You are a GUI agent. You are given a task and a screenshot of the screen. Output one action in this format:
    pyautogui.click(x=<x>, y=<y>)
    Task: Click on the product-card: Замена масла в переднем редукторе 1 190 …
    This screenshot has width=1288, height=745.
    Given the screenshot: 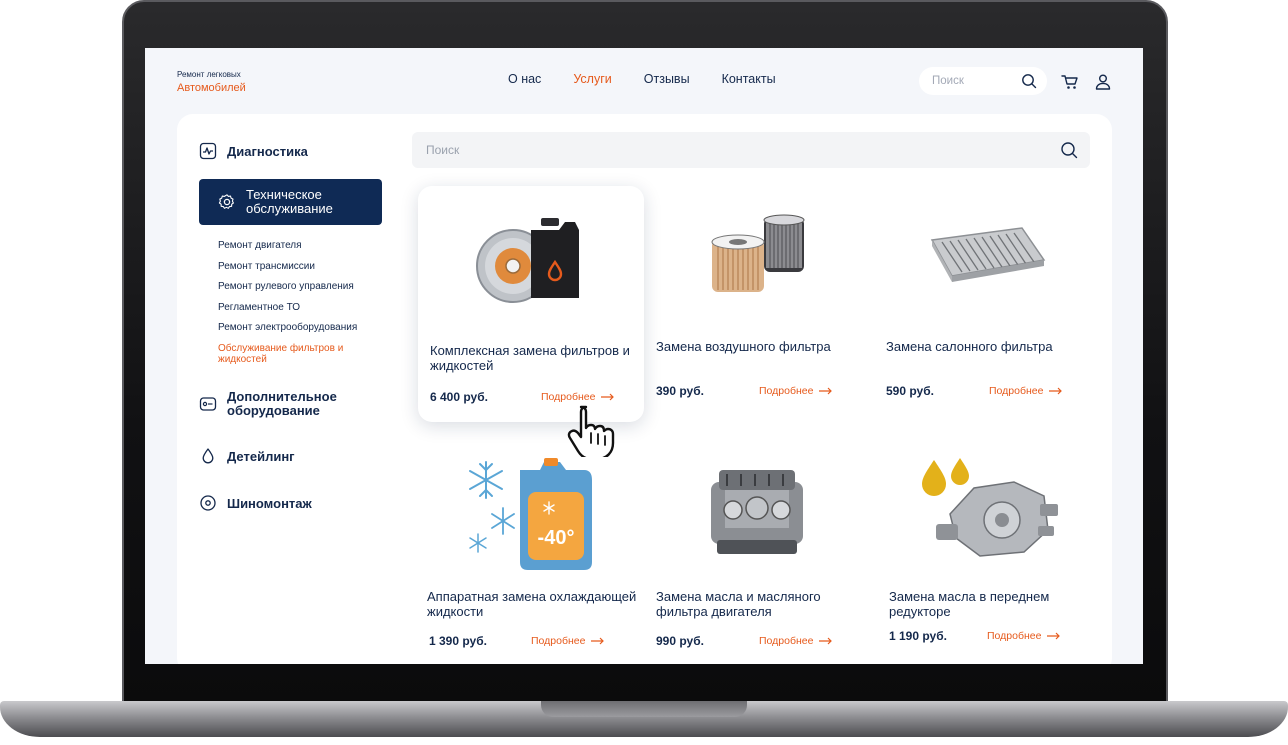 What is the action you would take?
    pyautogui.click(x=990, y=550)
    